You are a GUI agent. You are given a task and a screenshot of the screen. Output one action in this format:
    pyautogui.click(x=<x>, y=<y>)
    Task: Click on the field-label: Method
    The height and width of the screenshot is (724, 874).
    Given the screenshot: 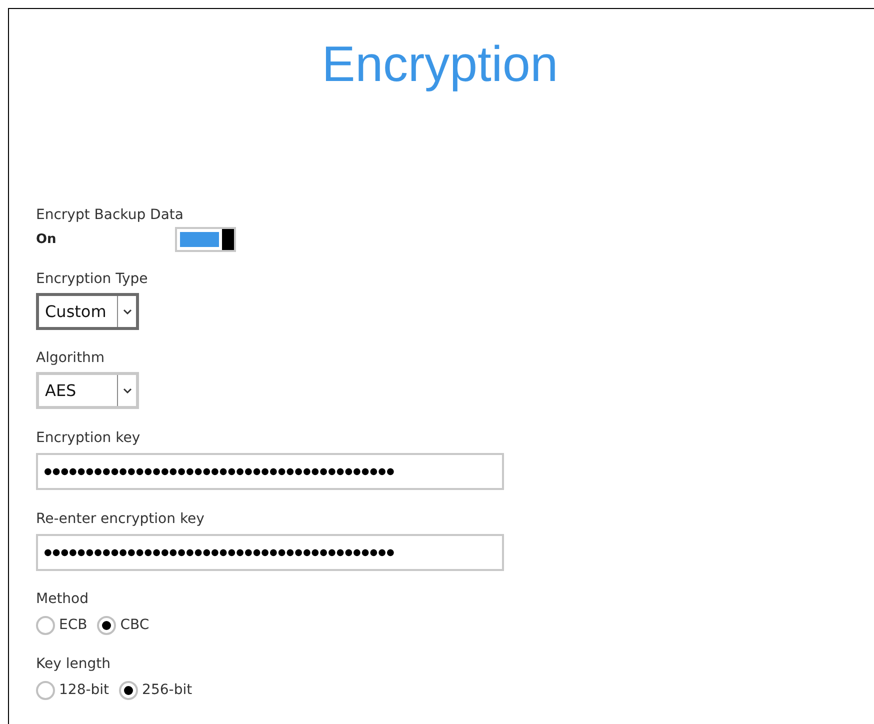 What is the action you would take?
    pyautogui.click(x=62, y=599)
    